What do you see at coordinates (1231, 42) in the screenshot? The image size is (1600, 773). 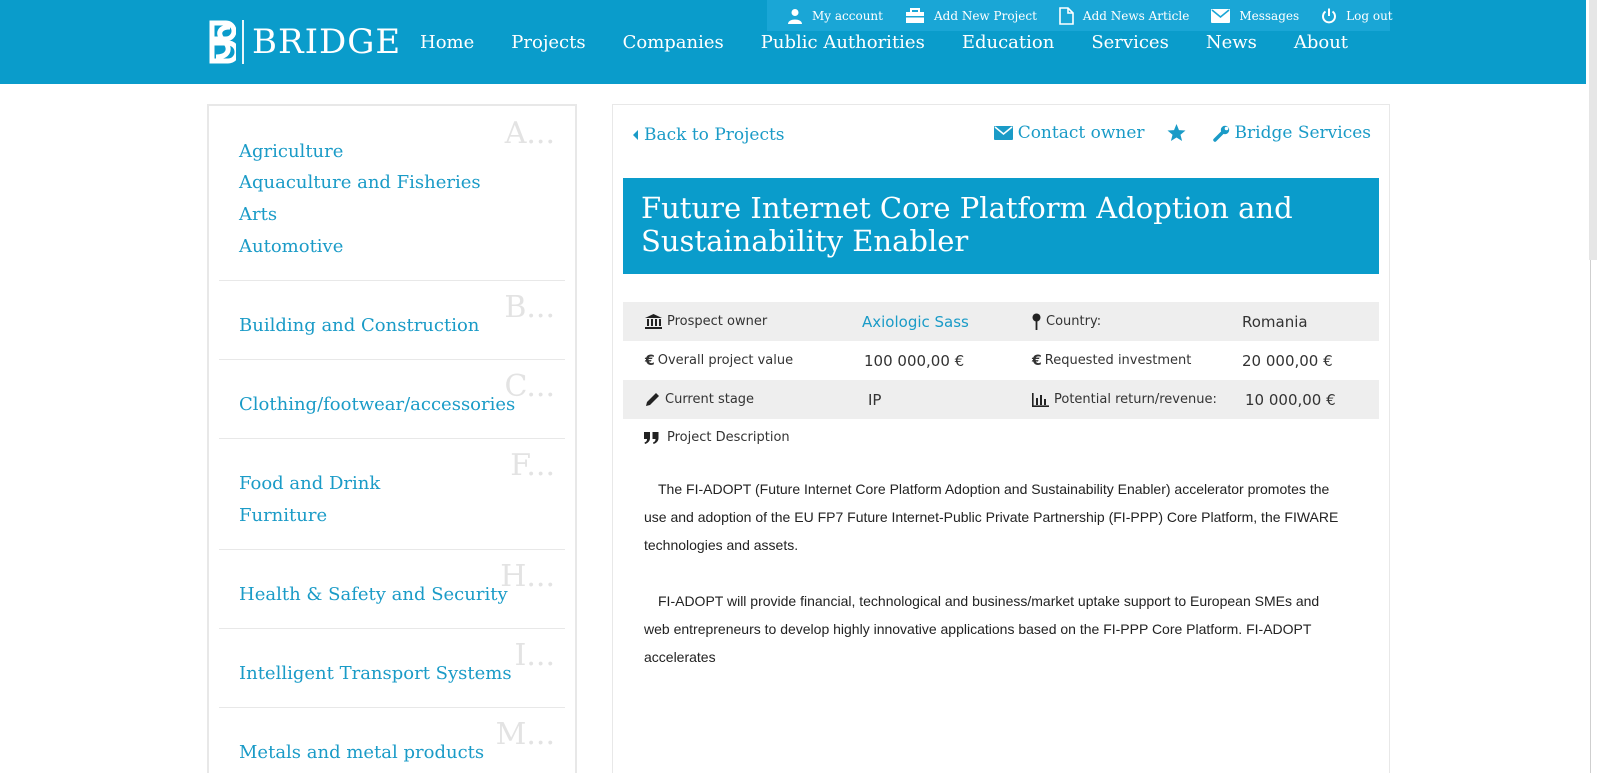 I see `nav-news: News` at bounding box center [1231, 42].